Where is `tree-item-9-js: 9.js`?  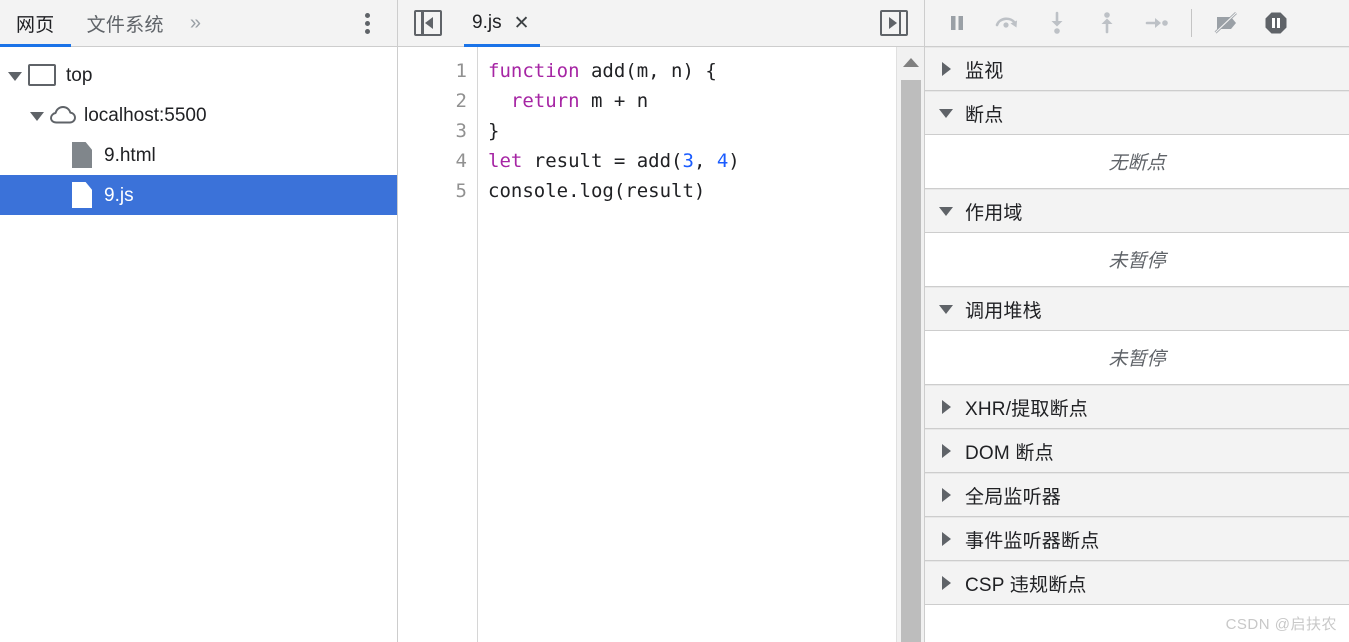
tree-item-9-js: 9.js is located at coordinates (198, 195).